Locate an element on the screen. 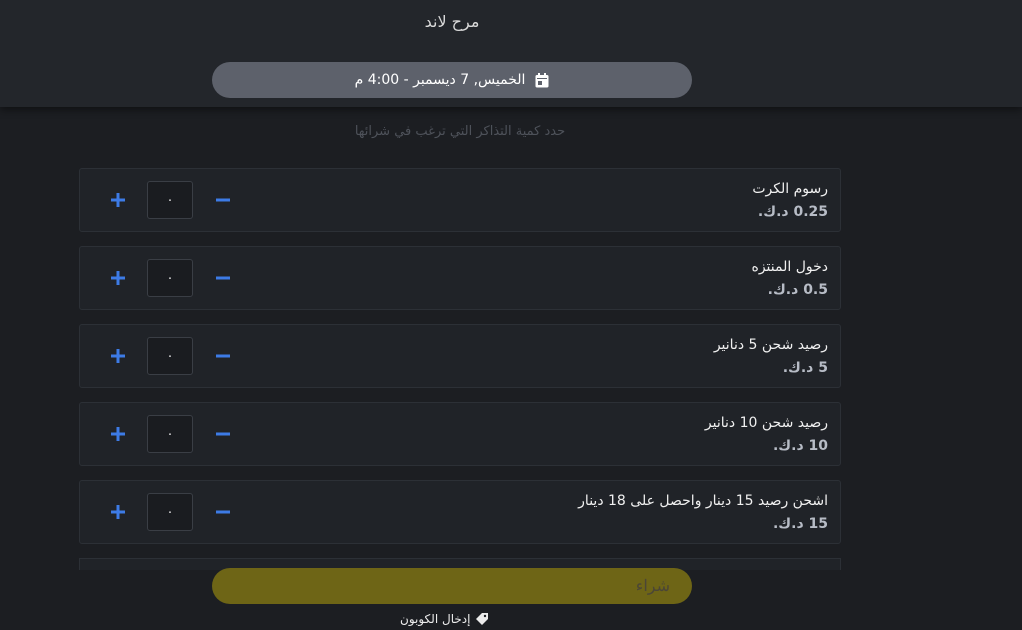  venue-title: مرح لاند is located at coordinates (452, 21).